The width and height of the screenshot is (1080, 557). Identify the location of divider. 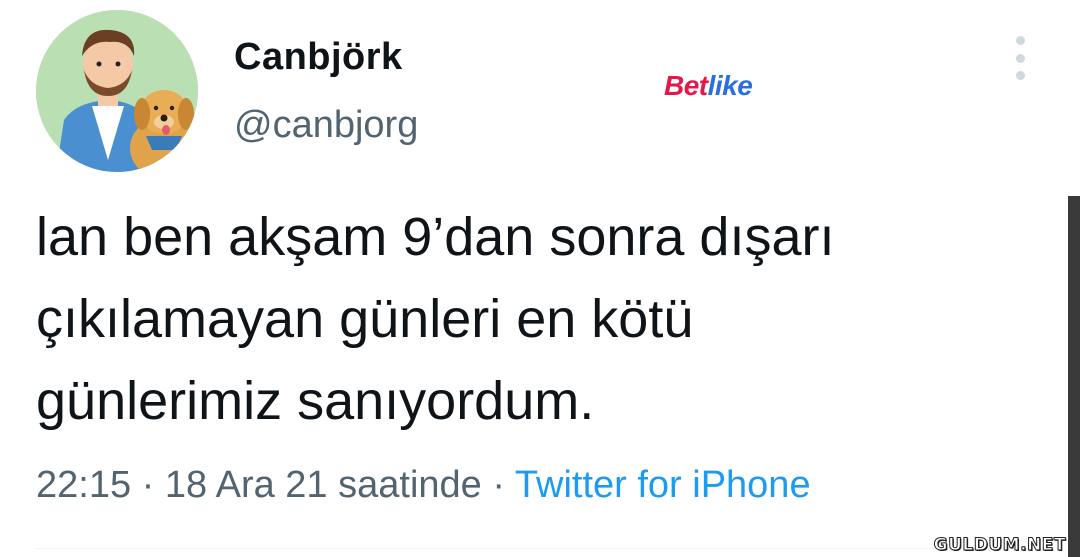
(540, 548).